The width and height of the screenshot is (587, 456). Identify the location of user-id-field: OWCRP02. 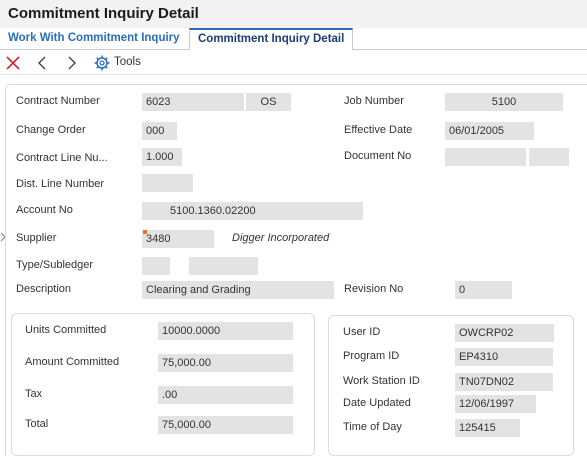
(504, 333).